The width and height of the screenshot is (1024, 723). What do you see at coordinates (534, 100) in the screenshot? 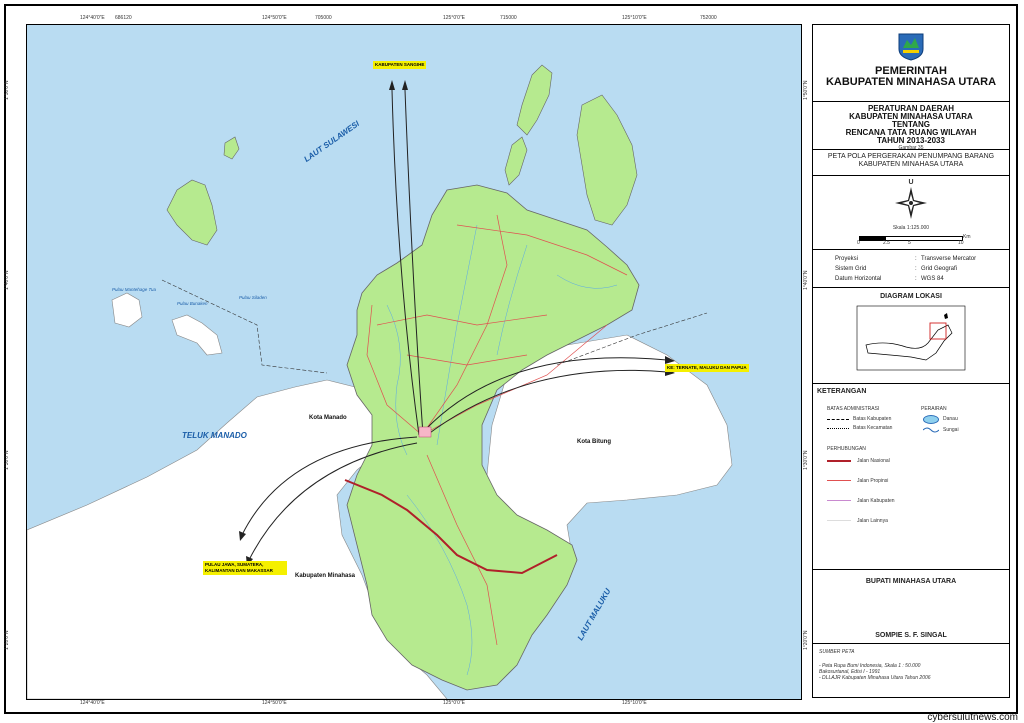
I see `island-talise` at bounding box center [534, 100].